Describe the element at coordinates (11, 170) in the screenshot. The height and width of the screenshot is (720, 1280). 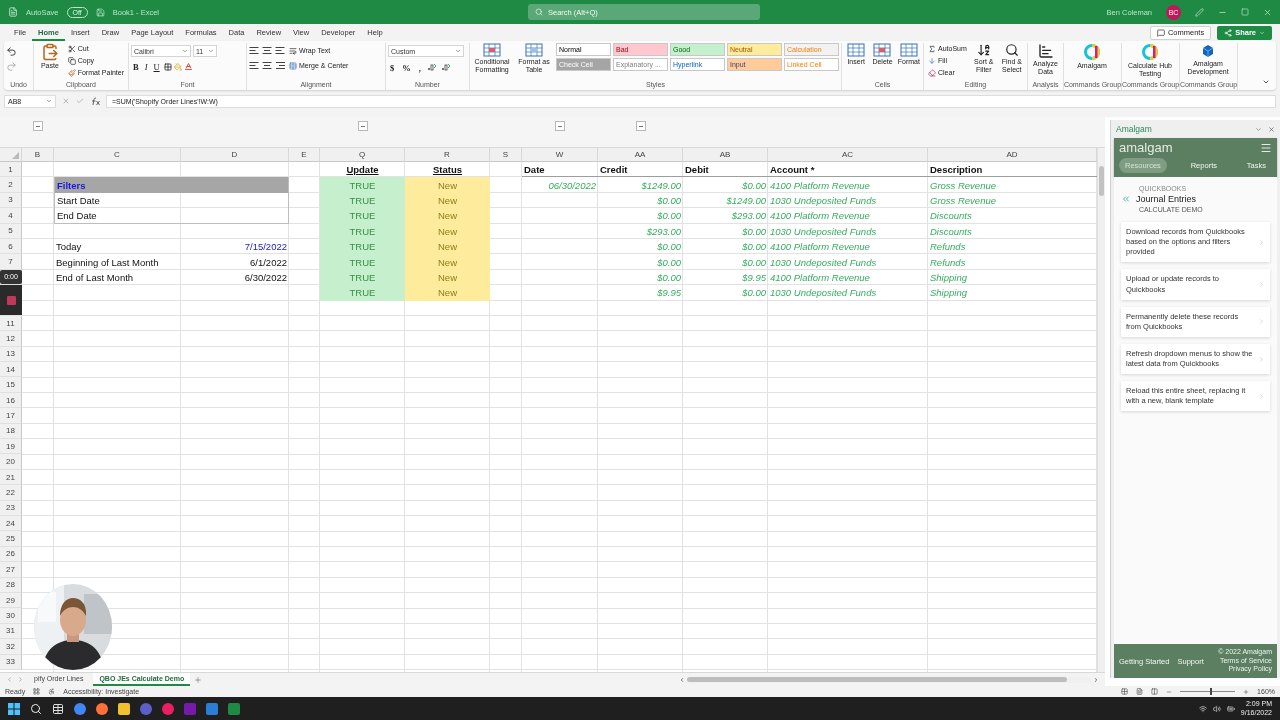
I see `row-header: 1` at that location.